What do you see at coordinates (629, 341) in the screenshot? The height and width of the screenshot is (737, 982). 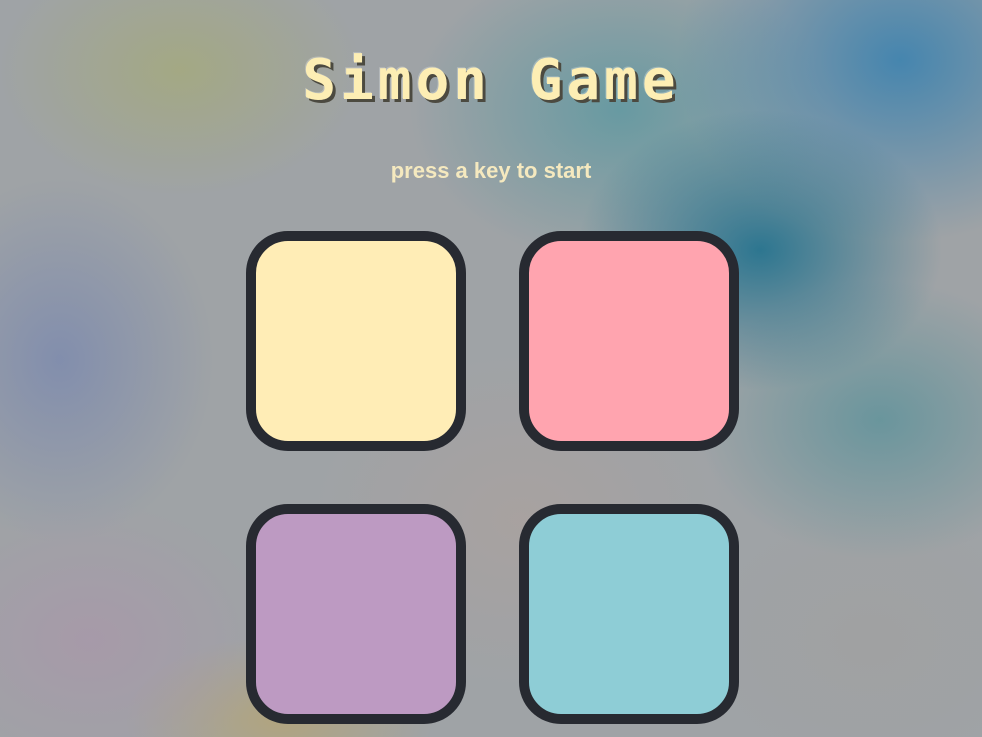 I see `simon-pad-pink` at bounding box center [629, 341].